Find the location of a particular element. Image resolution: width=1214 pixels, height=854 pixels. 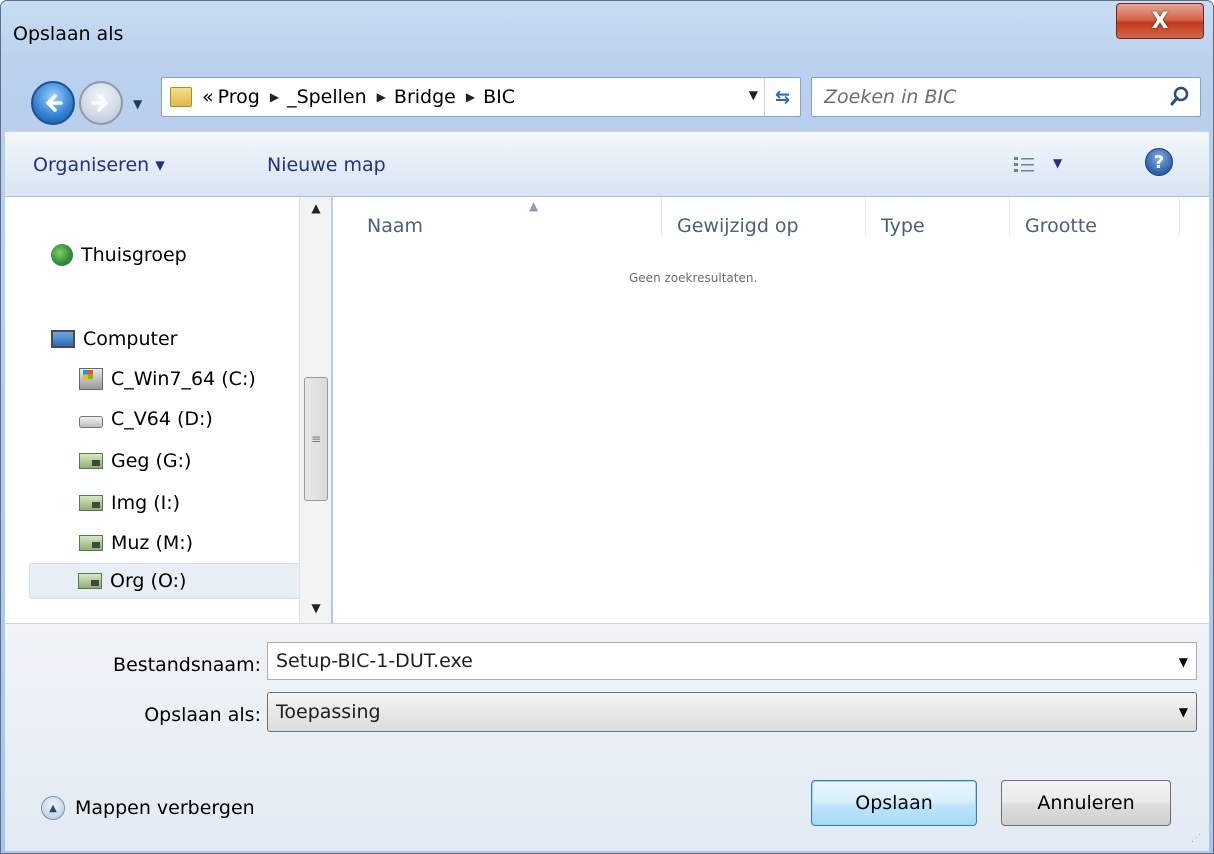

breadcrumb-item: Prog is located at coordinates (239, 97).